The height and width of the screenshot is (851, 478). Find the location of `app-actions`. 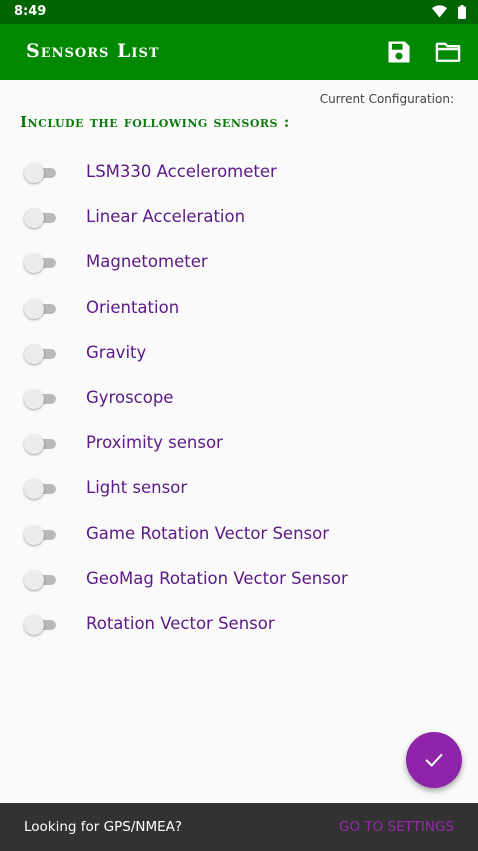

app-actions is located at coordinates (417, 54).